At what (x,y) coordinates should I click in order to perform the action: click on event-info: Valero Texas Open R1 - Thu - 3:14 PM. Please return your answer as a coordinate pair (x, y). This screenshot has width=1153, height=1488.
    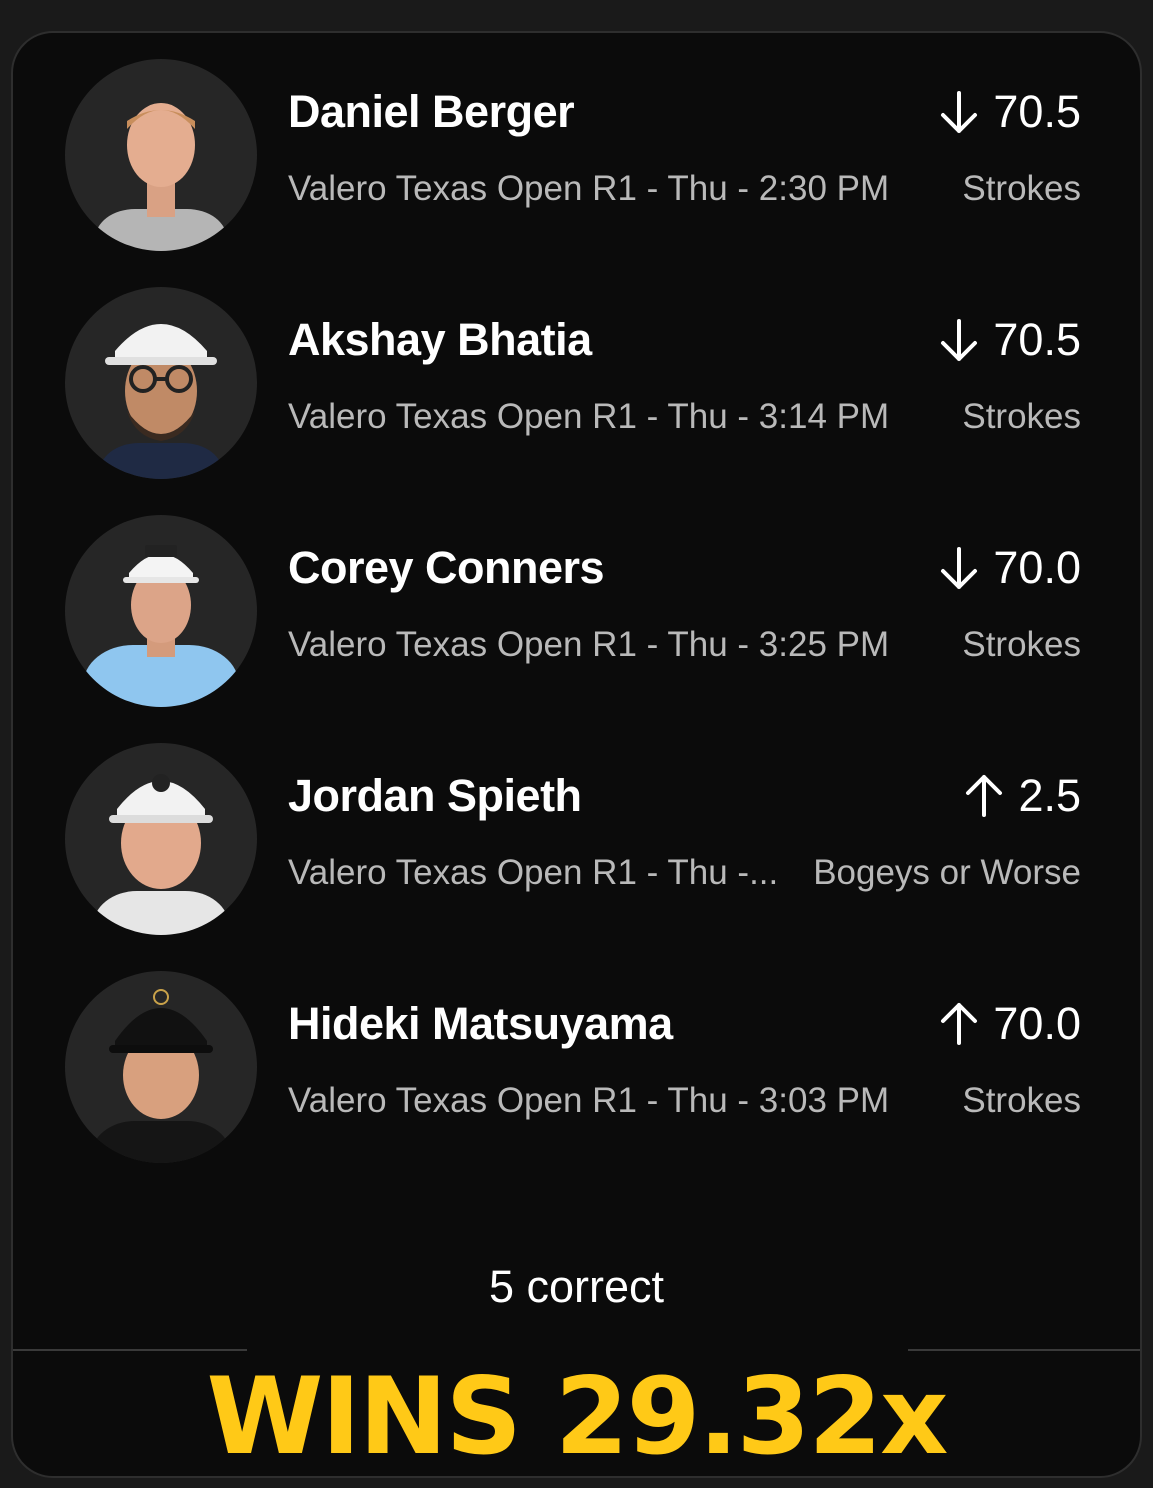
    Looking at the image, I should click on (589, 416).